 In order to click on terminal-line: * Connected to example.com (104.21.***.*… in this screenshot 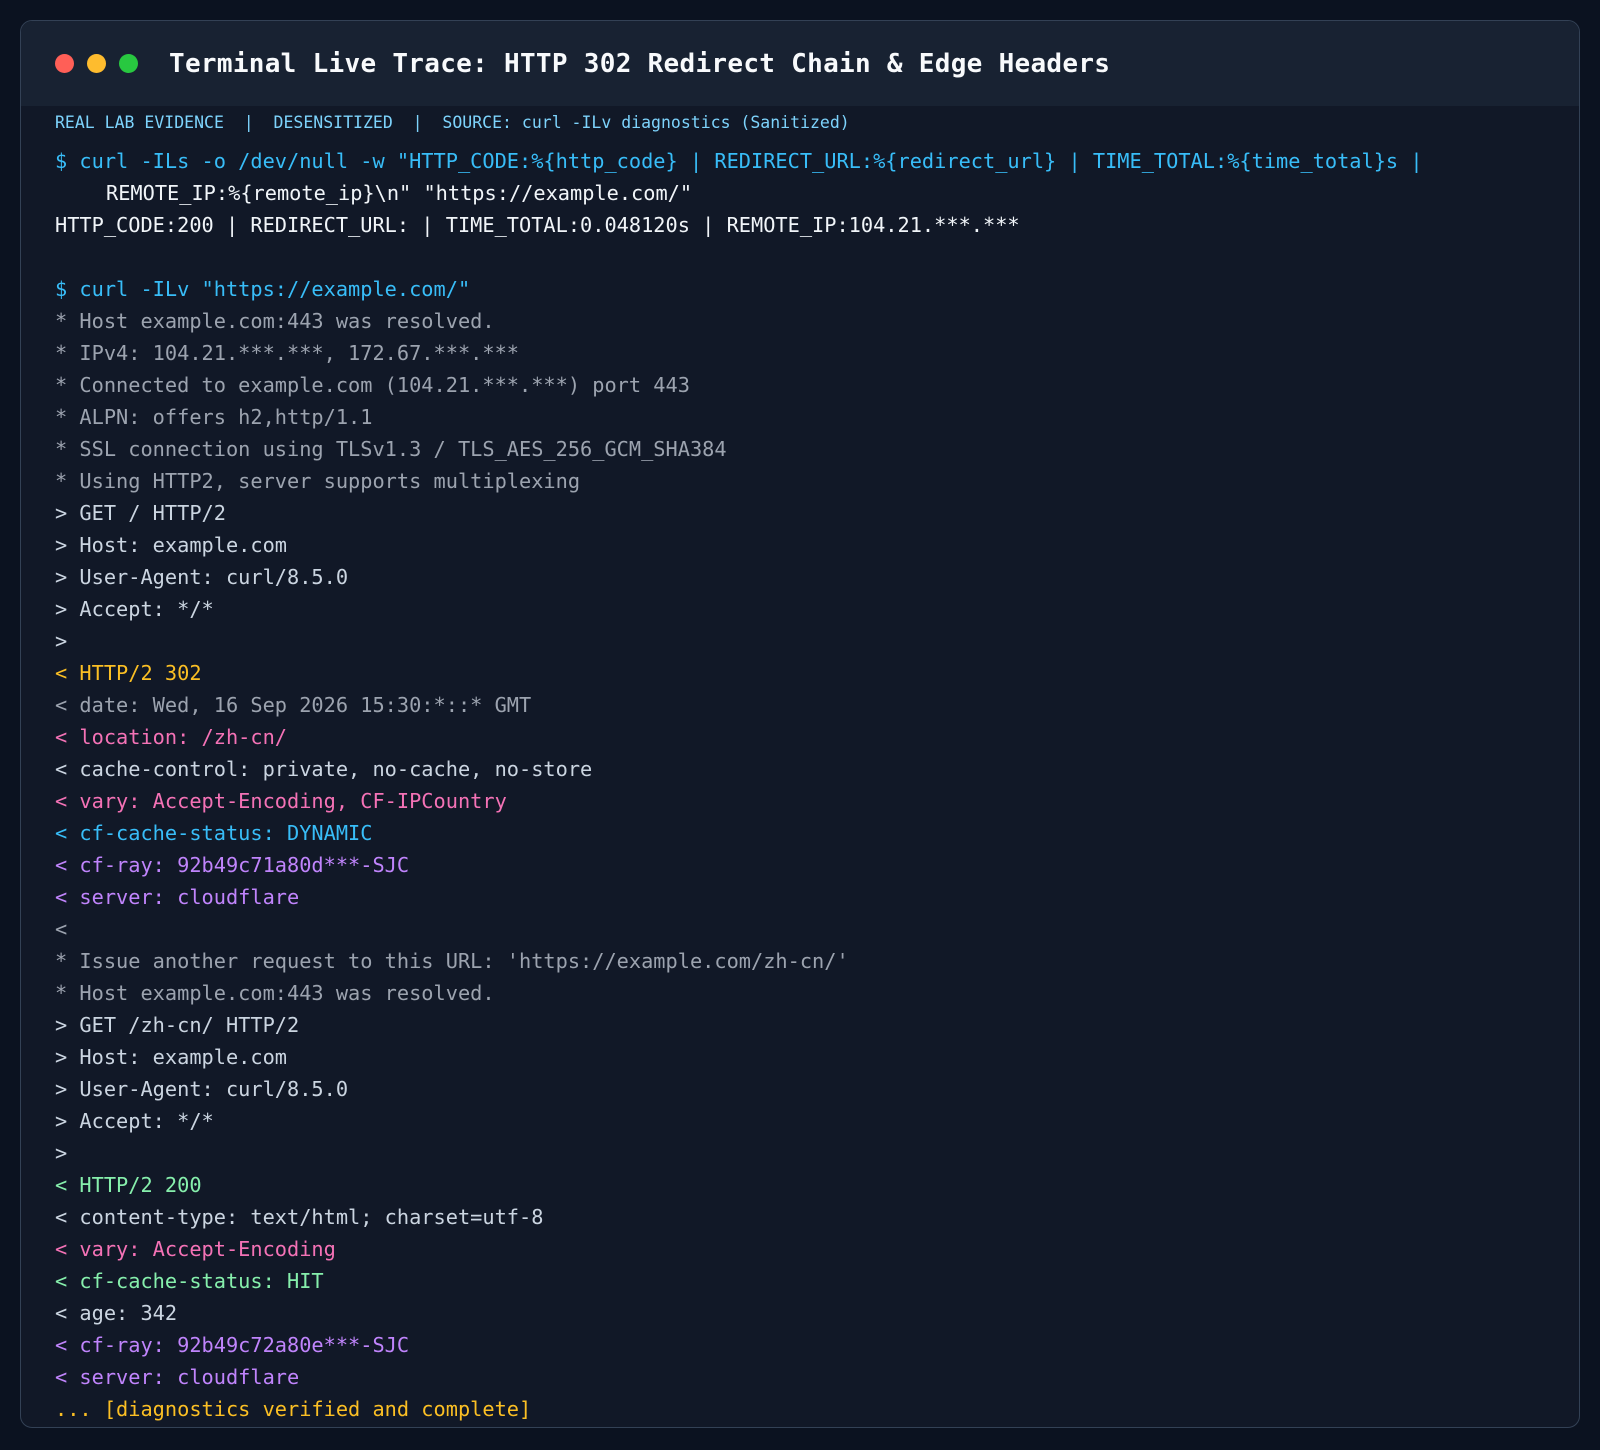, I will do `click(372, 385)`.